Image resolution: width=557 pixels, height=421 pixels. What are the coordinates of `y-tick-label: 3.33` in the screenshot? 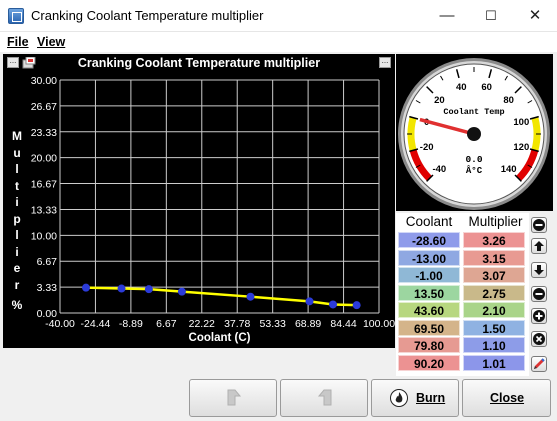 It's located at (47, 288).